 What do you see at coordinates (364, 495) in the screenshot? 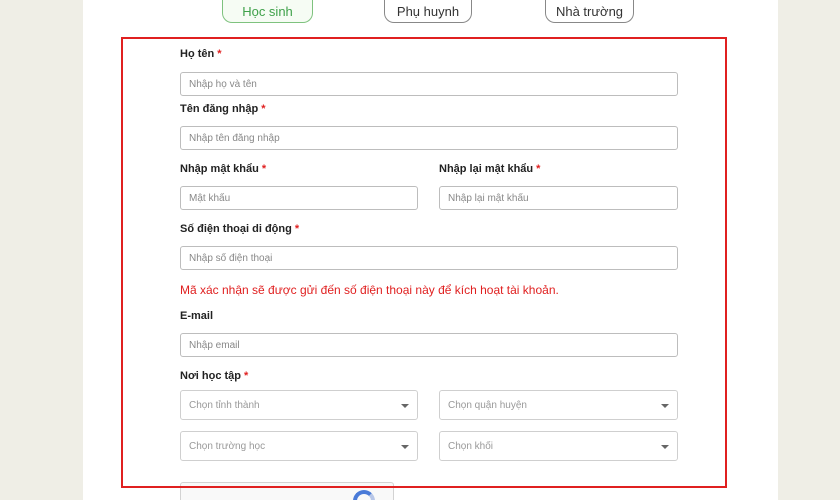
I see `captcha-logo-icon` at bounding box center [364, 495].